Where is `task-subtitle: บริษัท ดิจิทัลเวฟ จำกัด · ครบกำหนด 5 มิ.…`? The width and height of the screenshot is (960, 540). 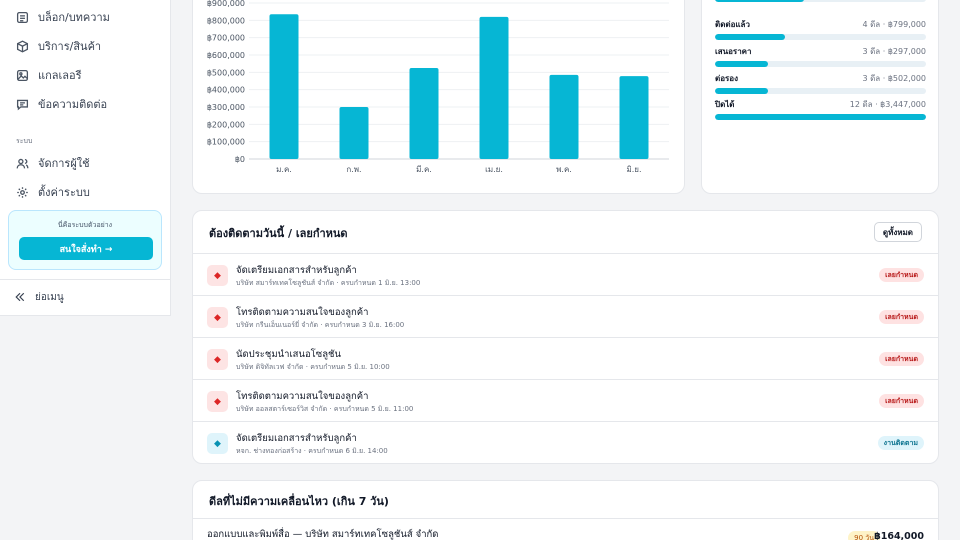 task-subtitle: บริษัท ดิจิทัลเวฟ จำกัด · ครบกำหนด 5 มิ.… is located at coordinates (313, 367).